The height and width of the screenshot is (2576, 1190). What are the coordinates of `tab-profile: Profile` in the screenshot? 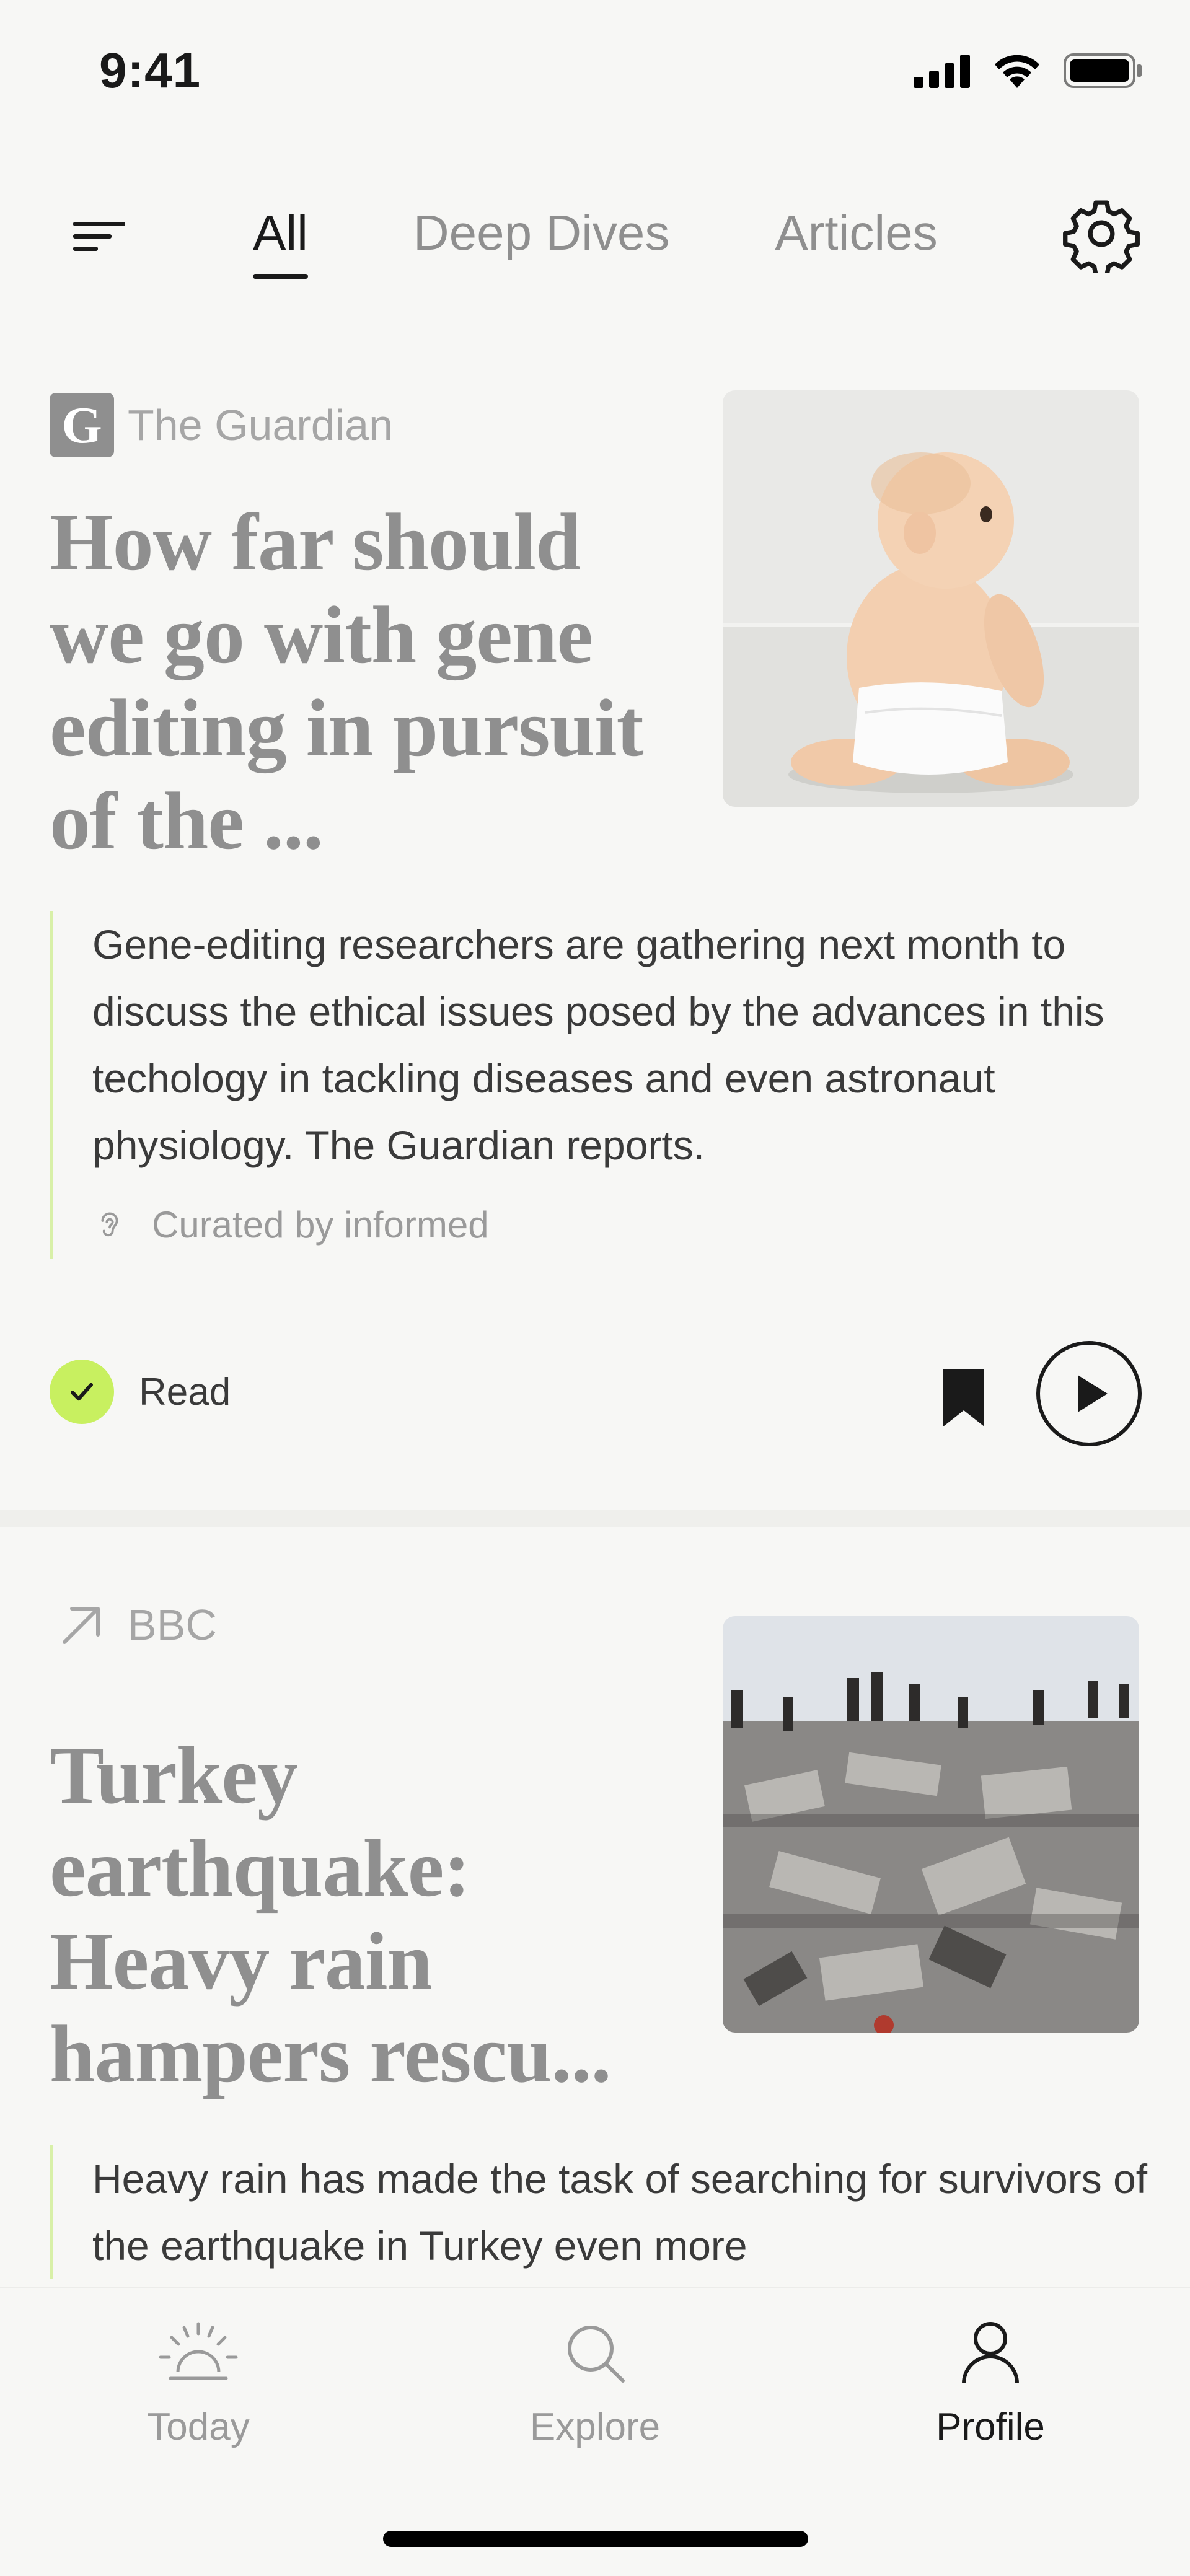 It's located at (990, 2384).